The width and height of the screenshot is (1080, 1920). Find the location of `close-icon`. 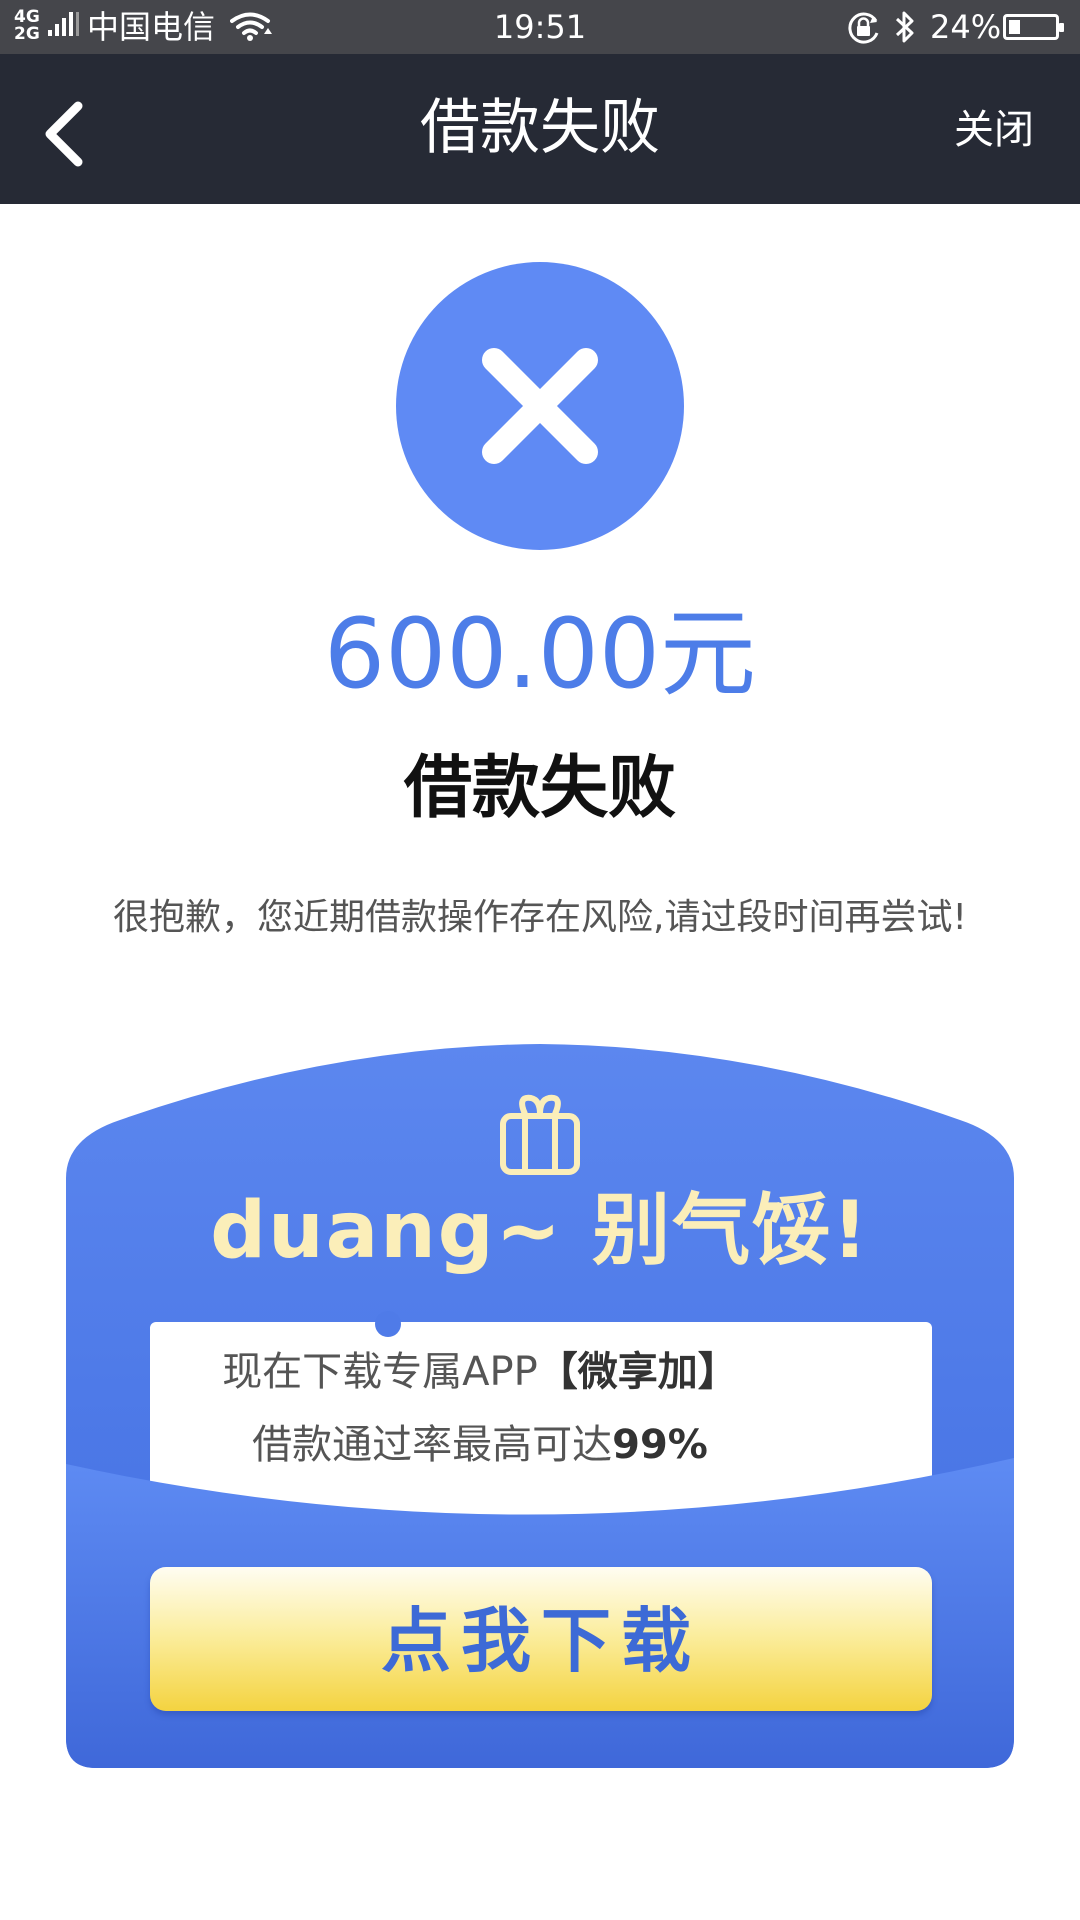

close-icon is located at coordinates (540, 406).